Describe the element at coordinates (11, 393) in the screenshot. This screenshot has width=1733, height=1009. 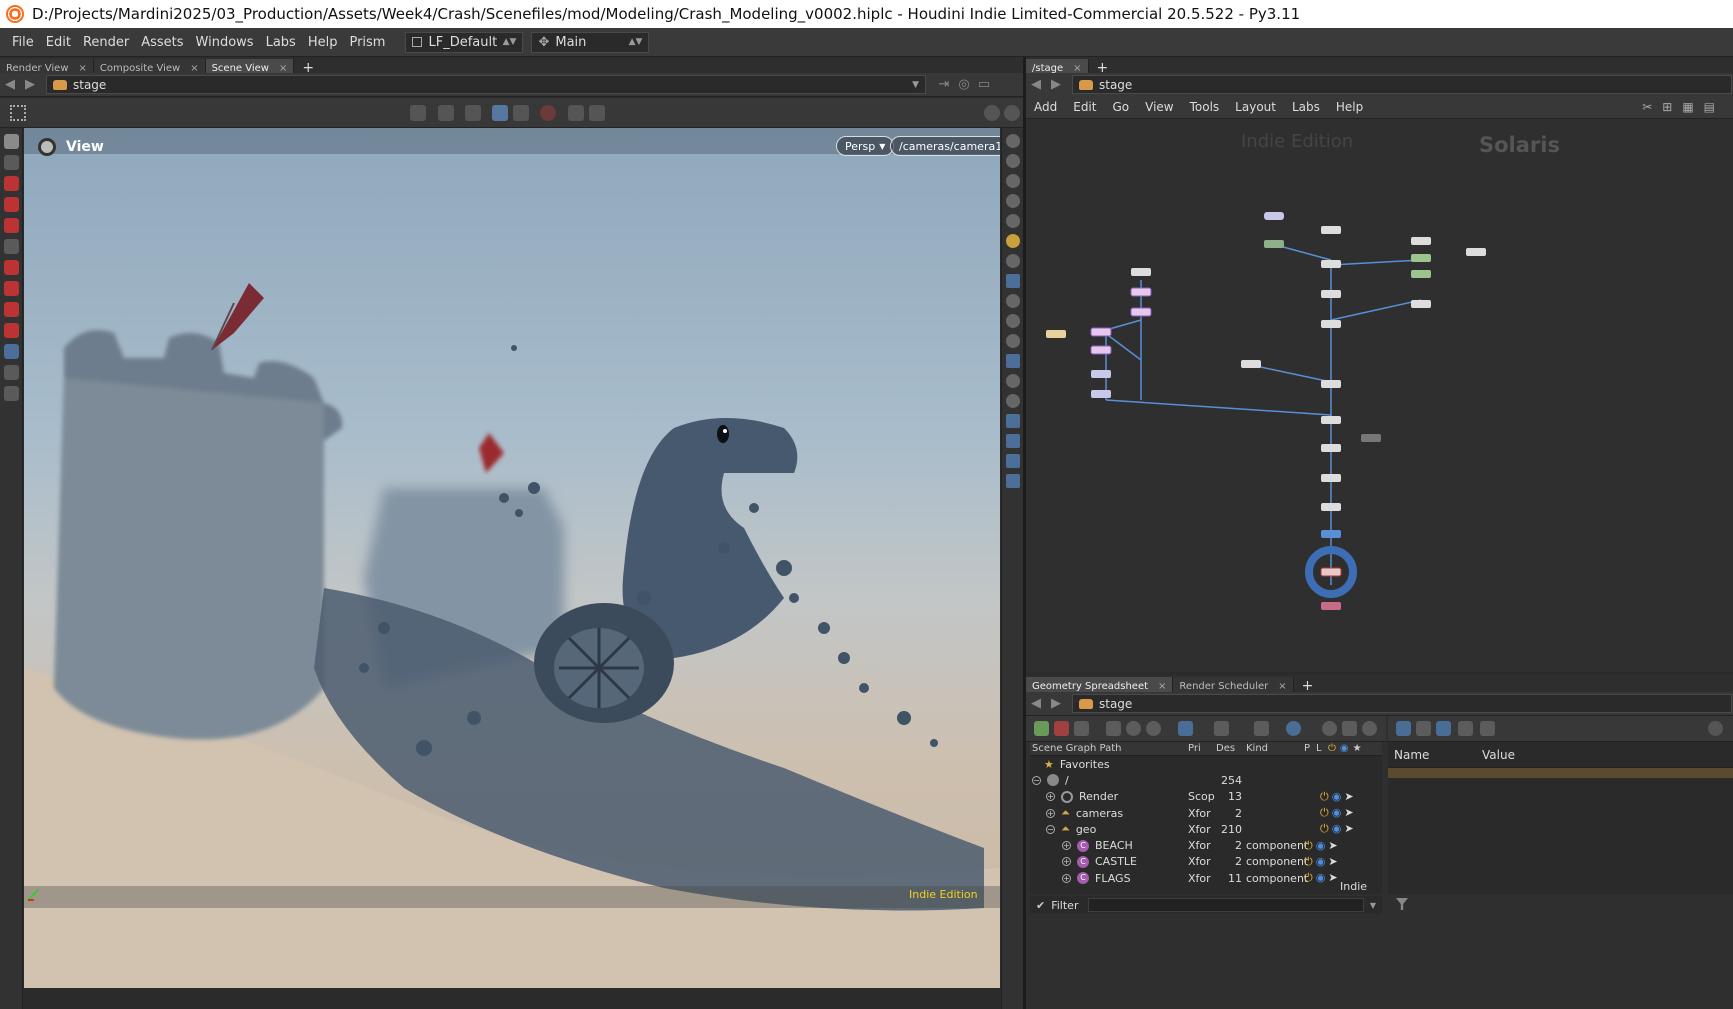
I see `dolly-tool-icon` at that location.